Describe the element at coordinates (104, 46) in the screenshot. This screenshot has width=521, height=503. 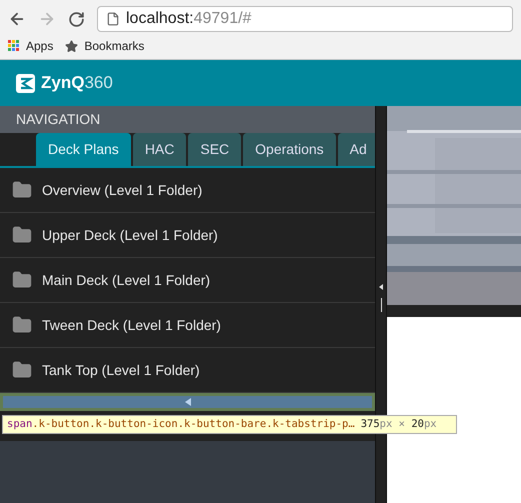
I see `bookmark: Bookmarks` at that location.